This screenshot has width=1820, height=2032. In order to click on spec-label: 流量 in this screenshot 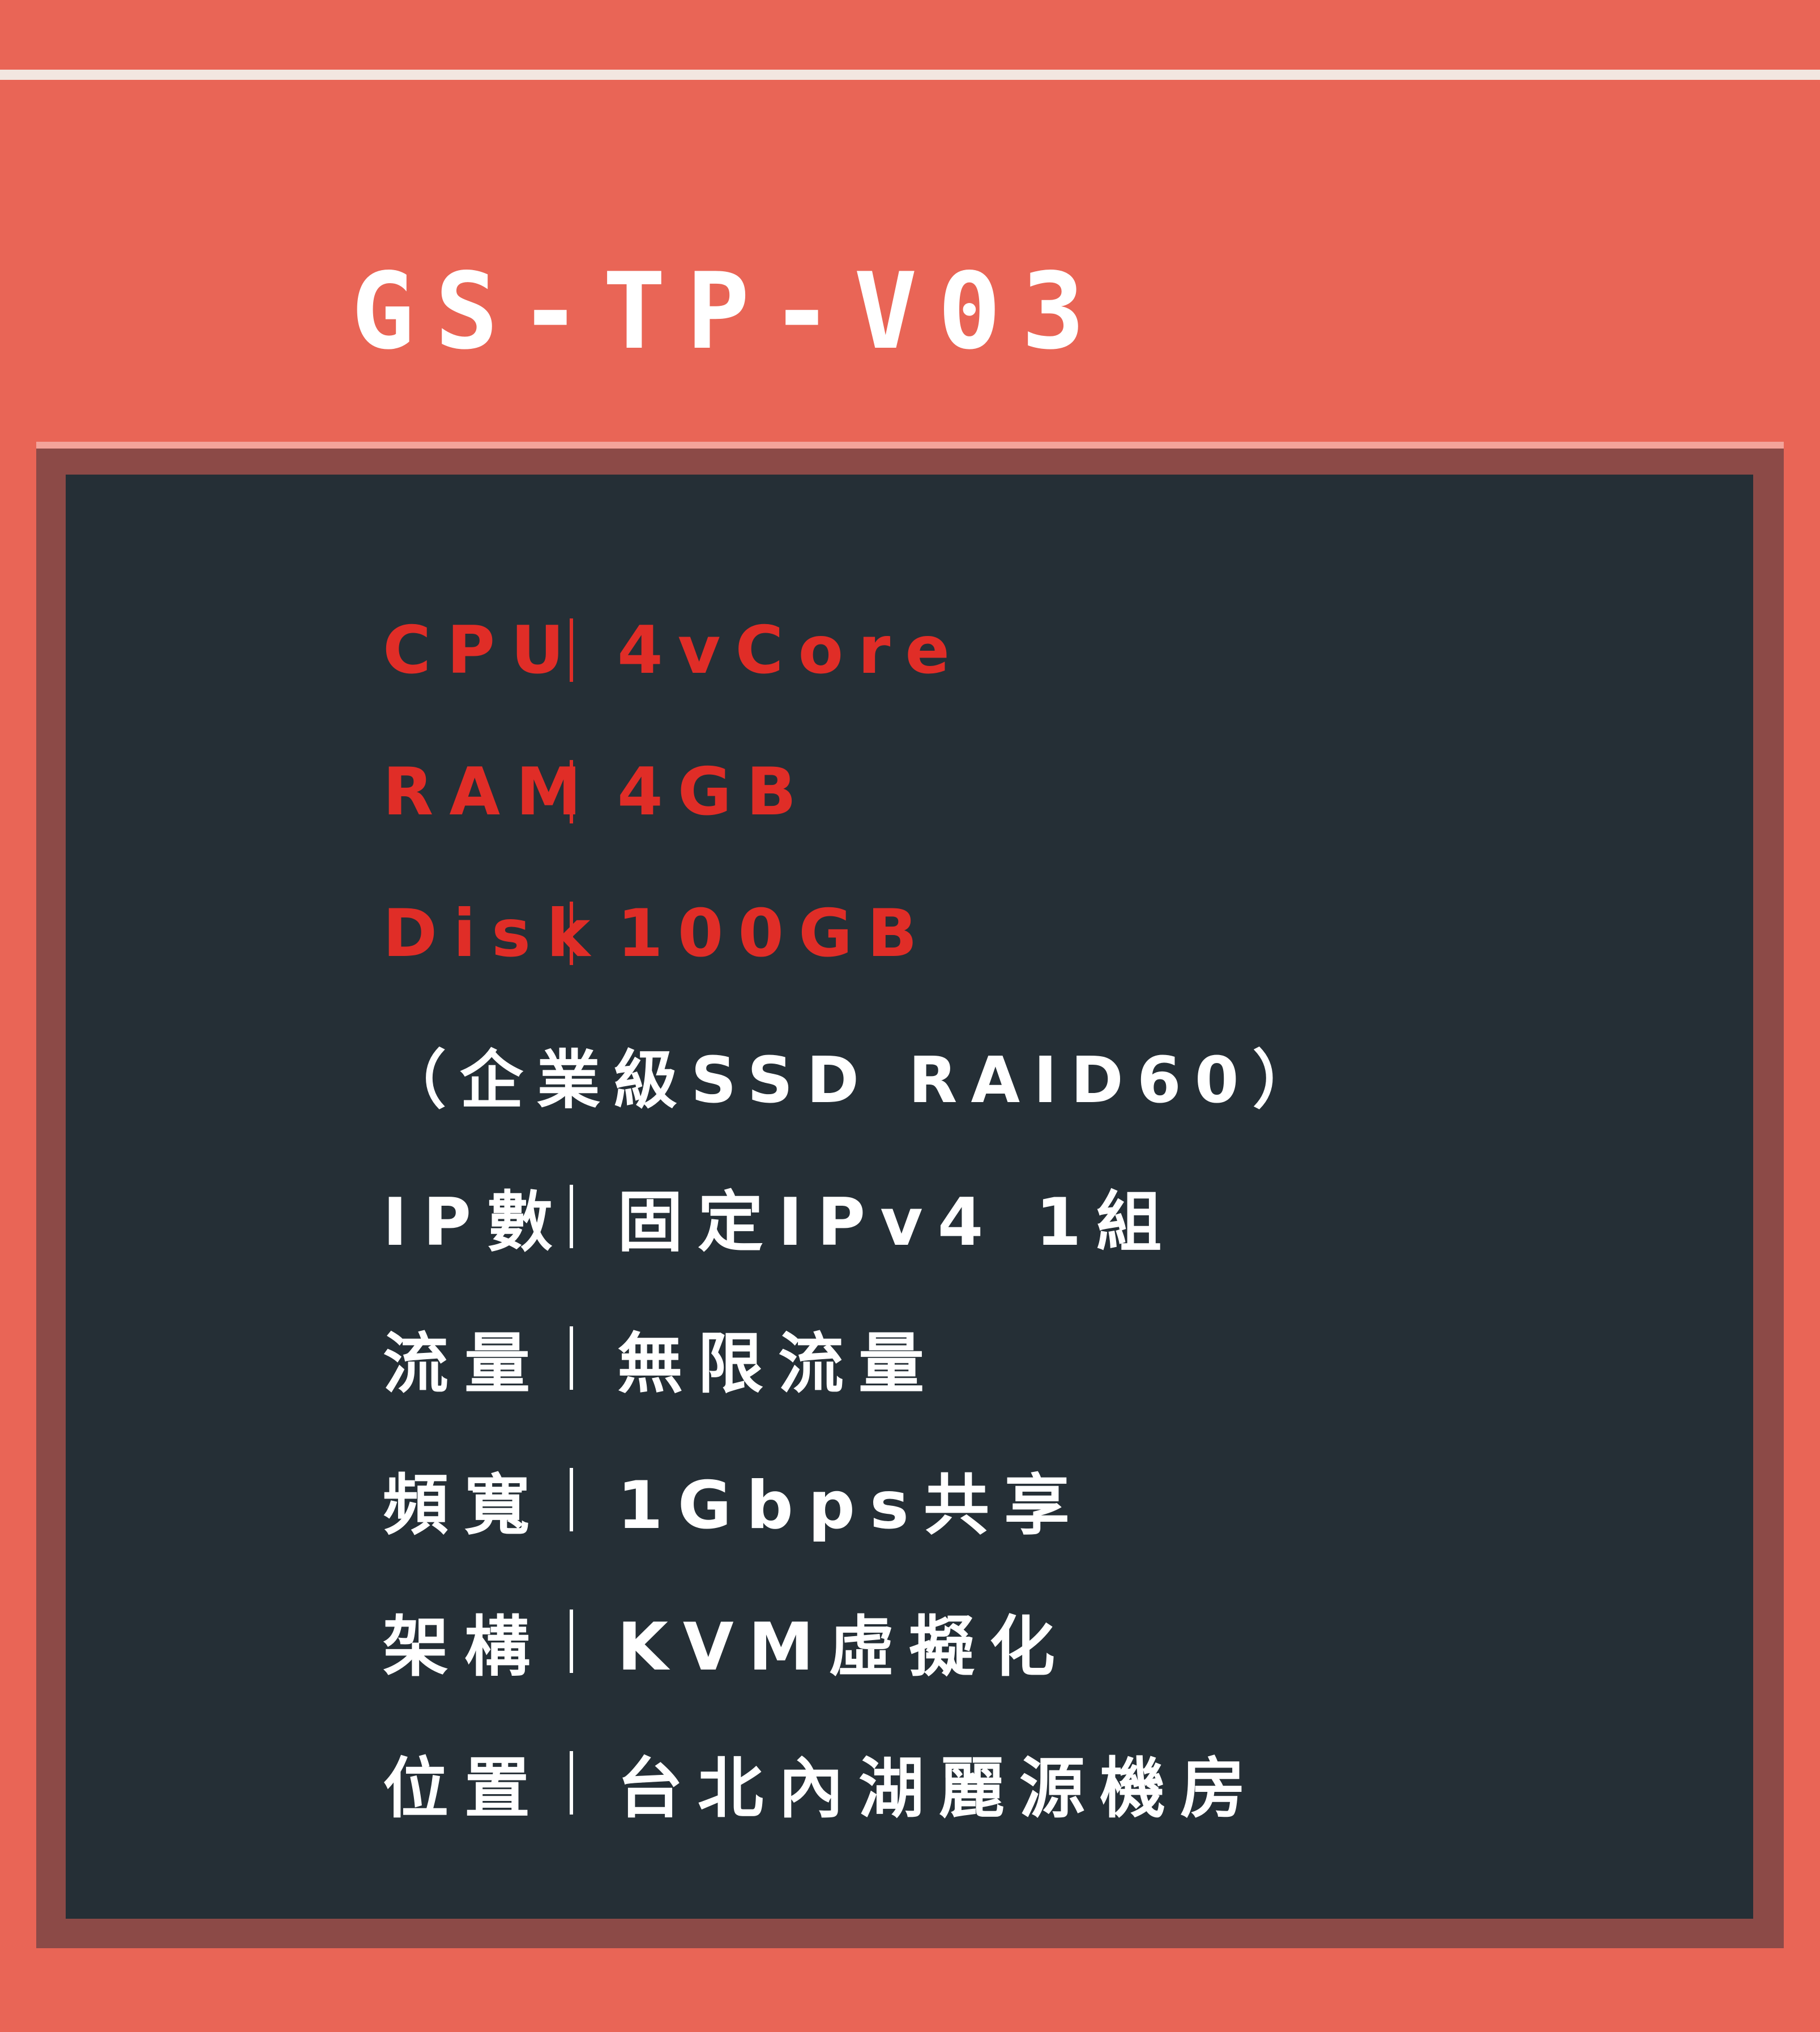, I will do `click(464, 1364)`.